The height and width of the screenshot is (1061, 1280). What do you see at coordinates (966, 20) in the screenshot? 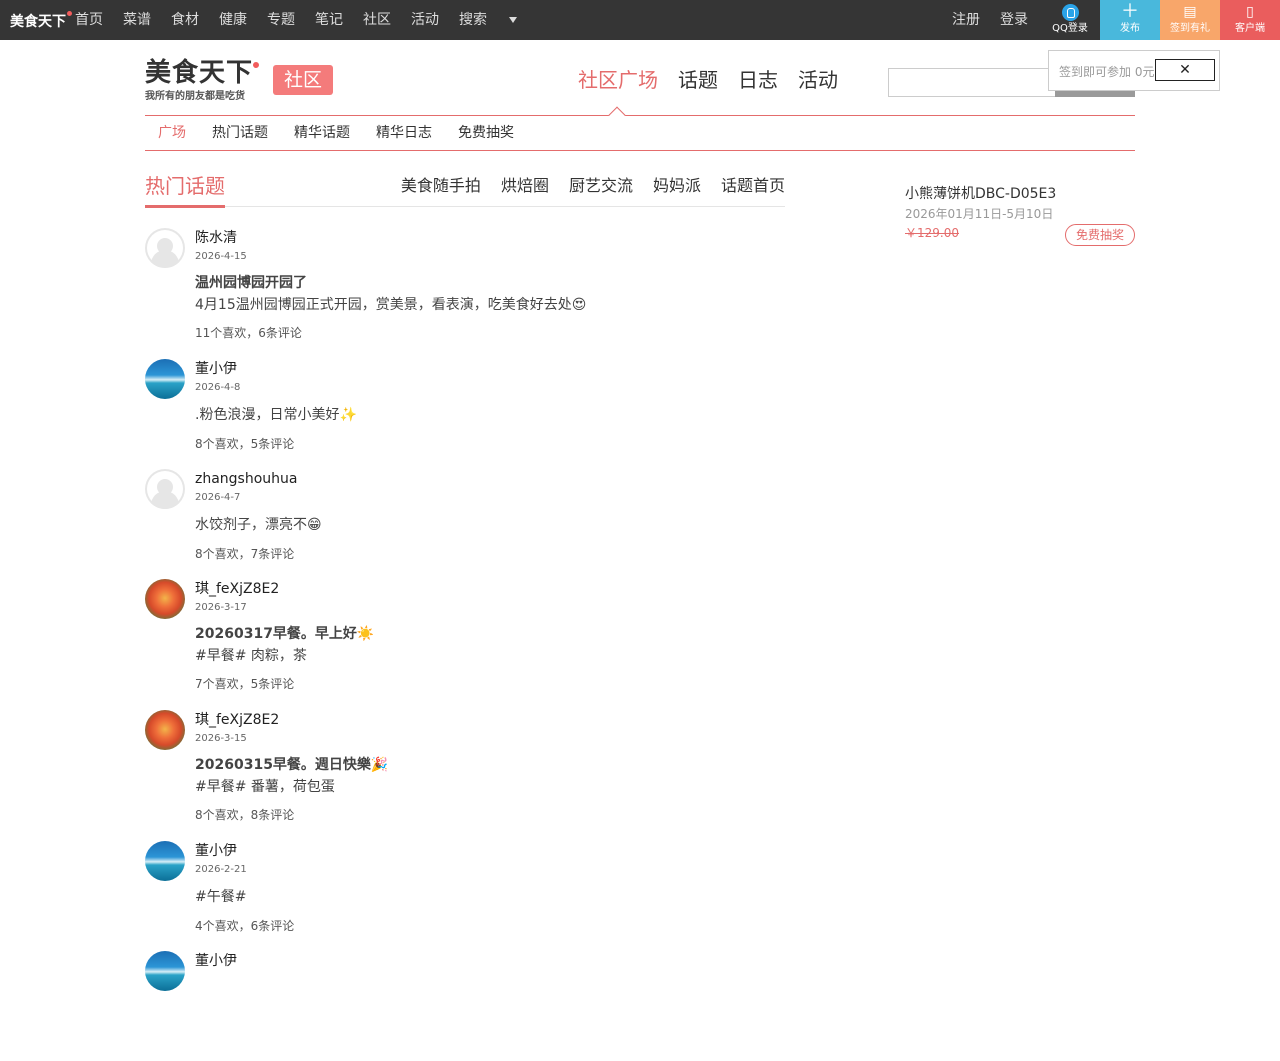
I see `register-link: 注册` at bounding box center [966, 20].